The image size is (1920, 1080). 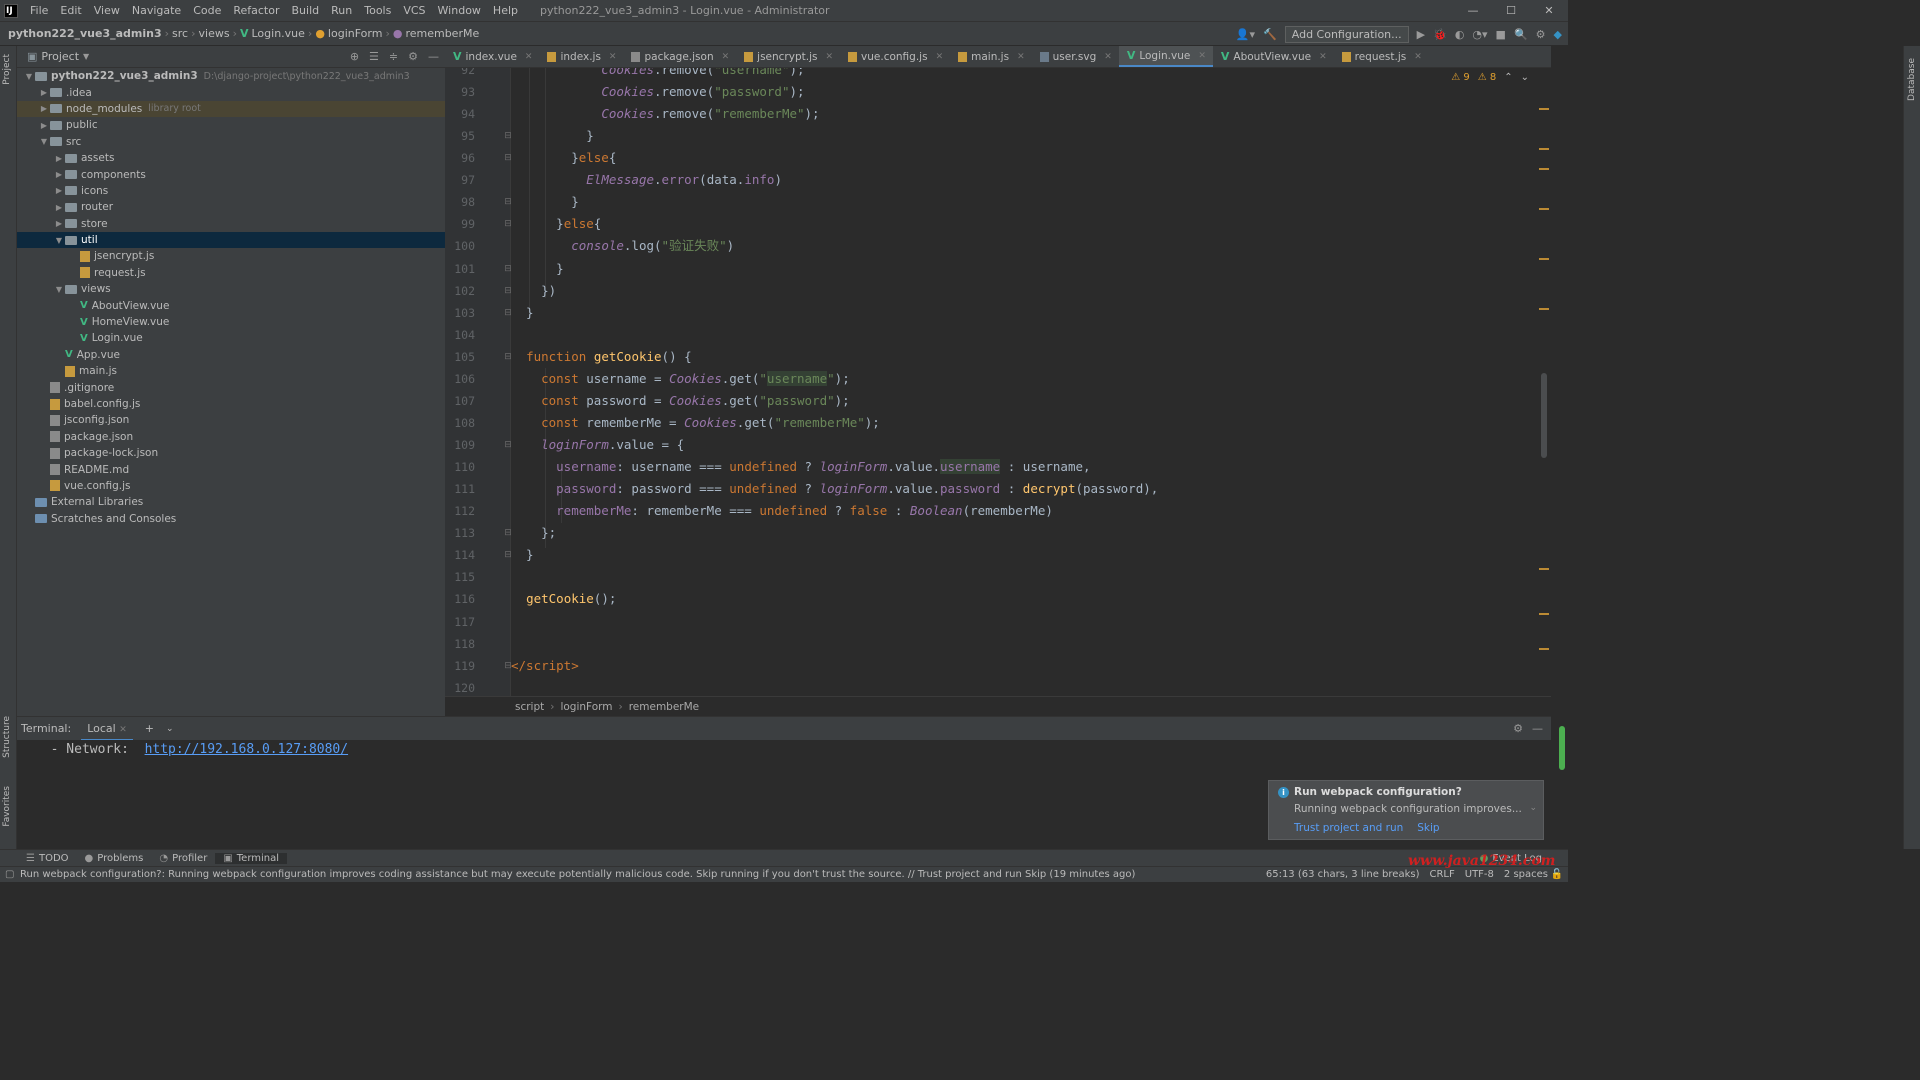 What do you see at coordinates (47, 858) in the screenshot?
I see `tool-window-todo: ☰ TODO` at bounding box center [47, 858].